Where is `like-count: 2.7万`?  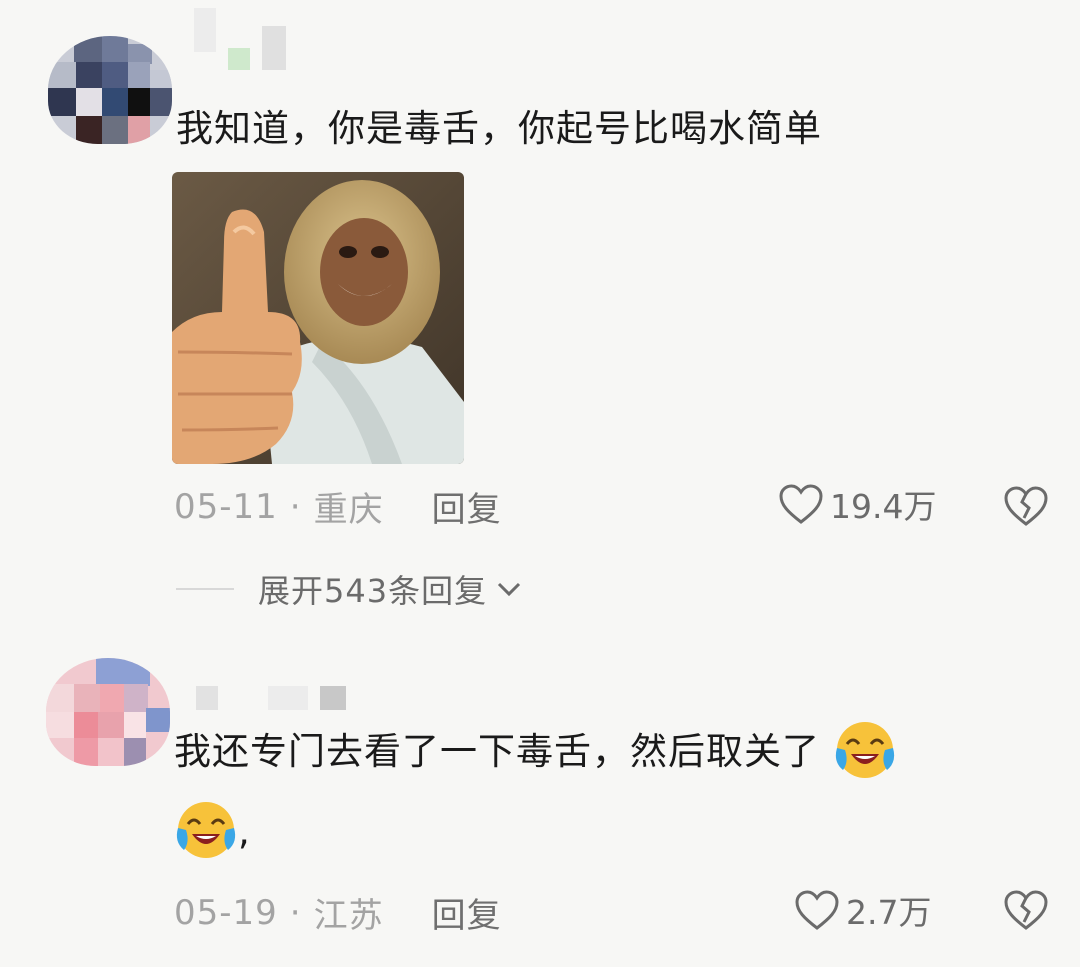
like-count: 2.7万 is located at coordinates (889, 912).